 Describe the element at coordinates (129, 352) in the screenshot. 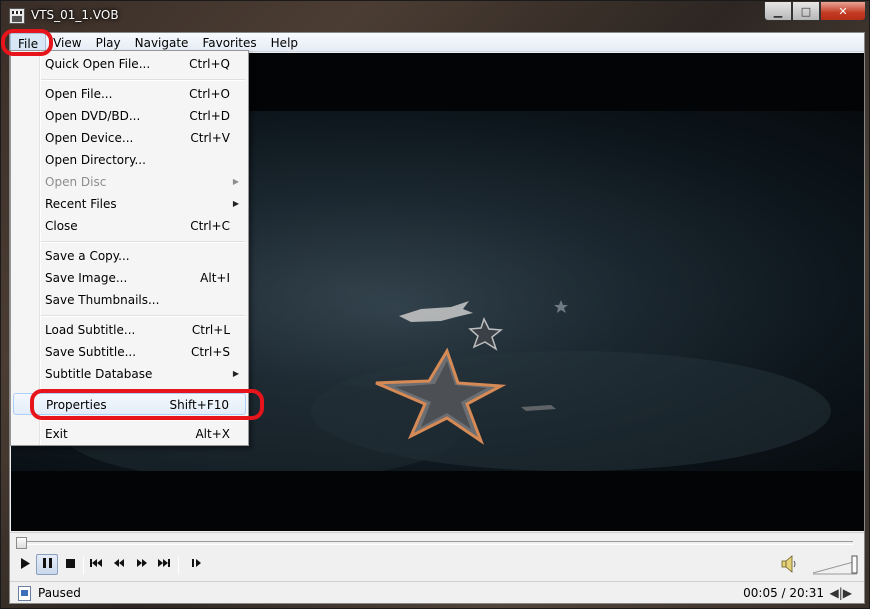

I see `menu-item-save-subtitle: Save Subtitle... Ctrl+S` at that location.